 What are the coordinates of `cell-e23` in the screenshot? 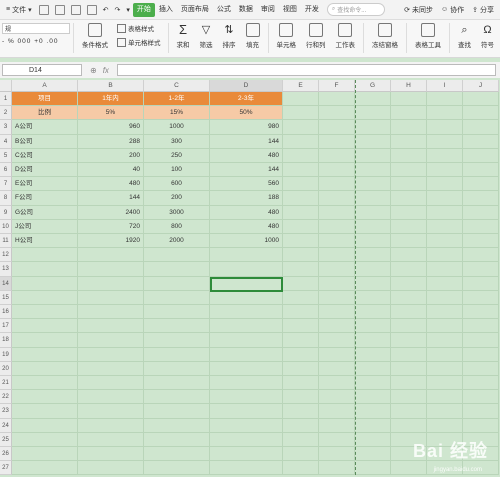 It's located at (301, 411).